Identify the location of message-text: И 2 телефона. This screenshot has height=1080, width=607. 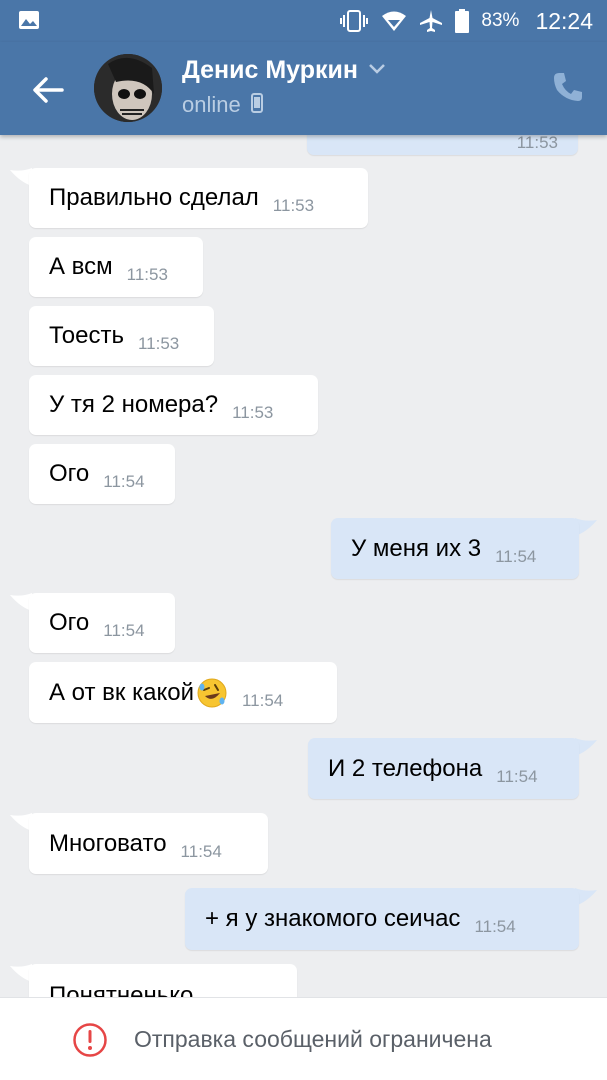
(405, 768).